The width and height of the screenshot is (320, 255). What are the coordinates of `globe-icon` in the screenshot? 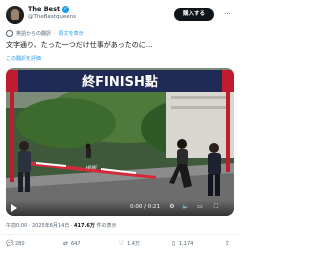 It's located at (9, 33).